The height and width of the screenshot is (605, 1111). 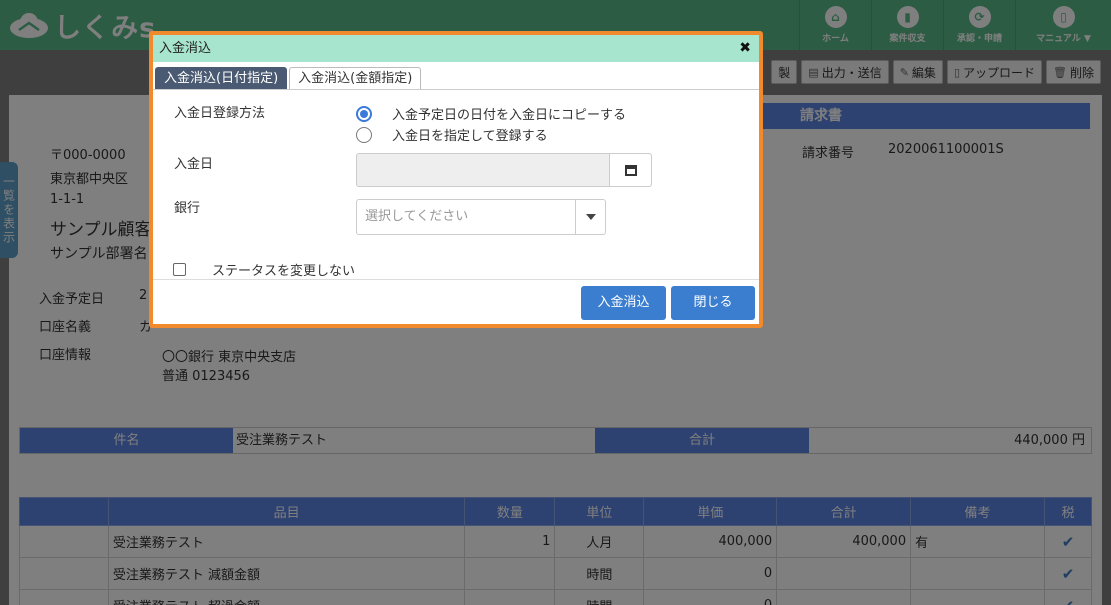 I want to click on dialog-footer: 入金消込 閉じる, so click(x=456, y=301).